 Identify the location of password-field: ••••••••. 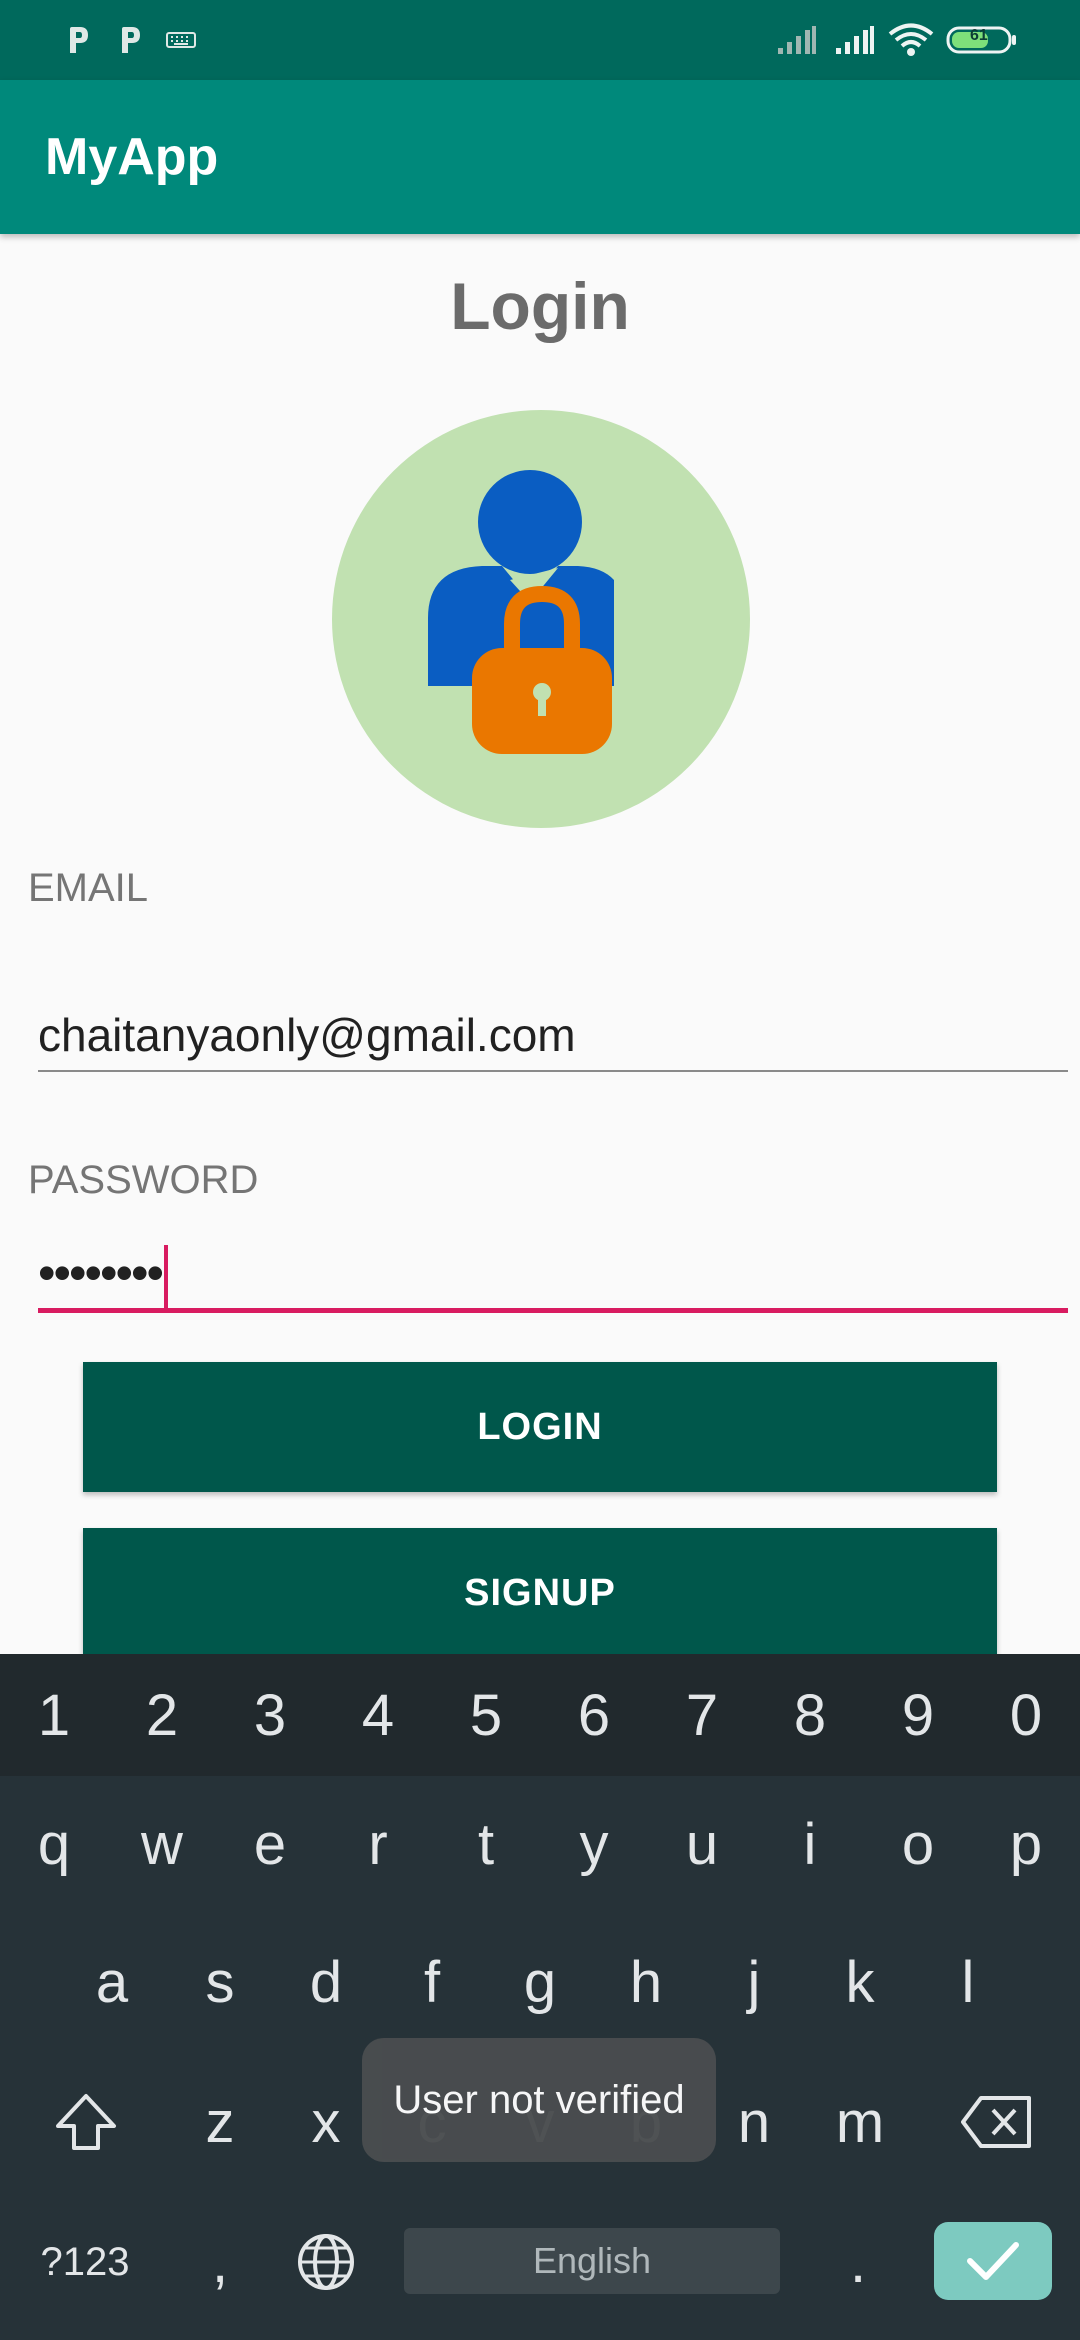
(553, 1274).